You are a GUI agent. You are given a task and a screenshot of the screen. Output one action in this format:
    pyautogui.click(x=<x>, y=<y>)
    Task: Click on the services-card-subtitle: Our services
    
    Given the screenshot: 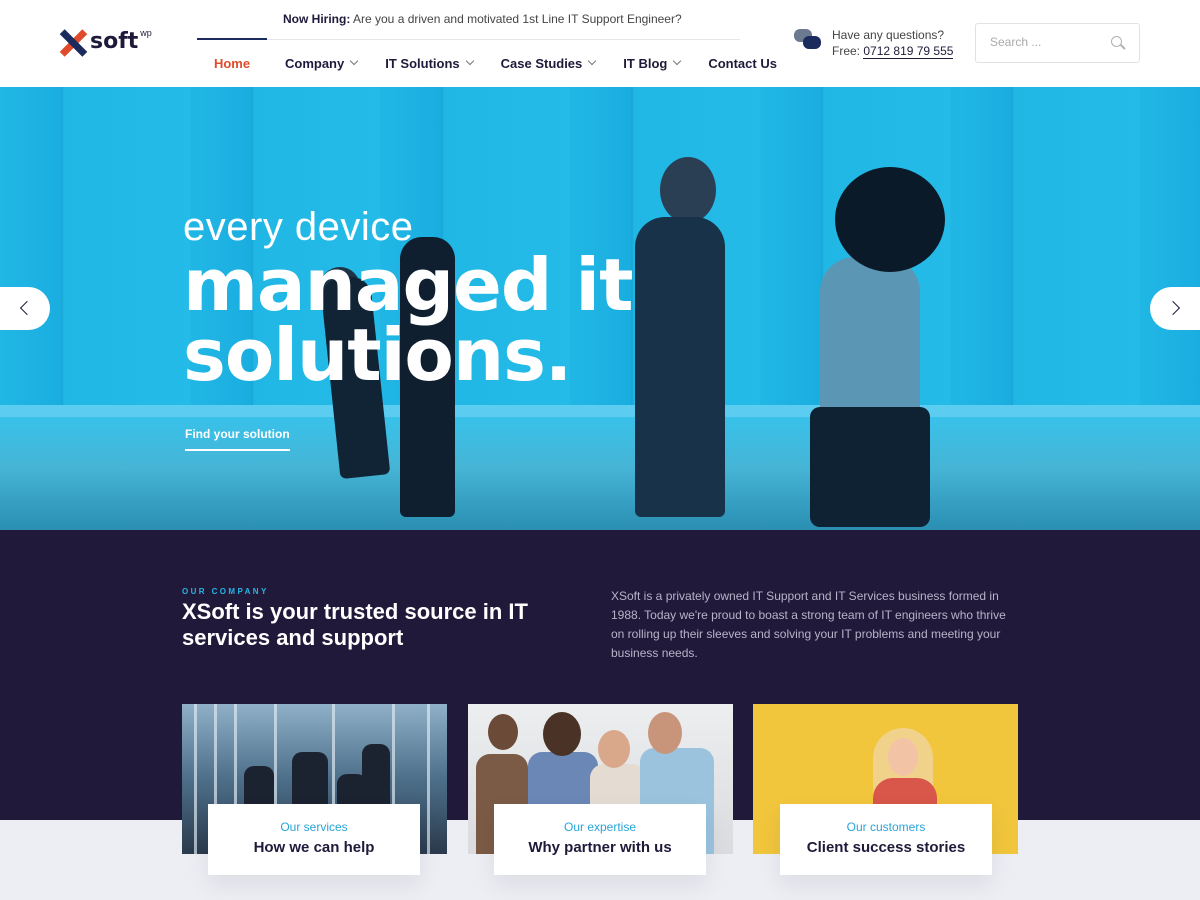 What is the action you would take?
    pyautogui.click(x=314, y=827)
    